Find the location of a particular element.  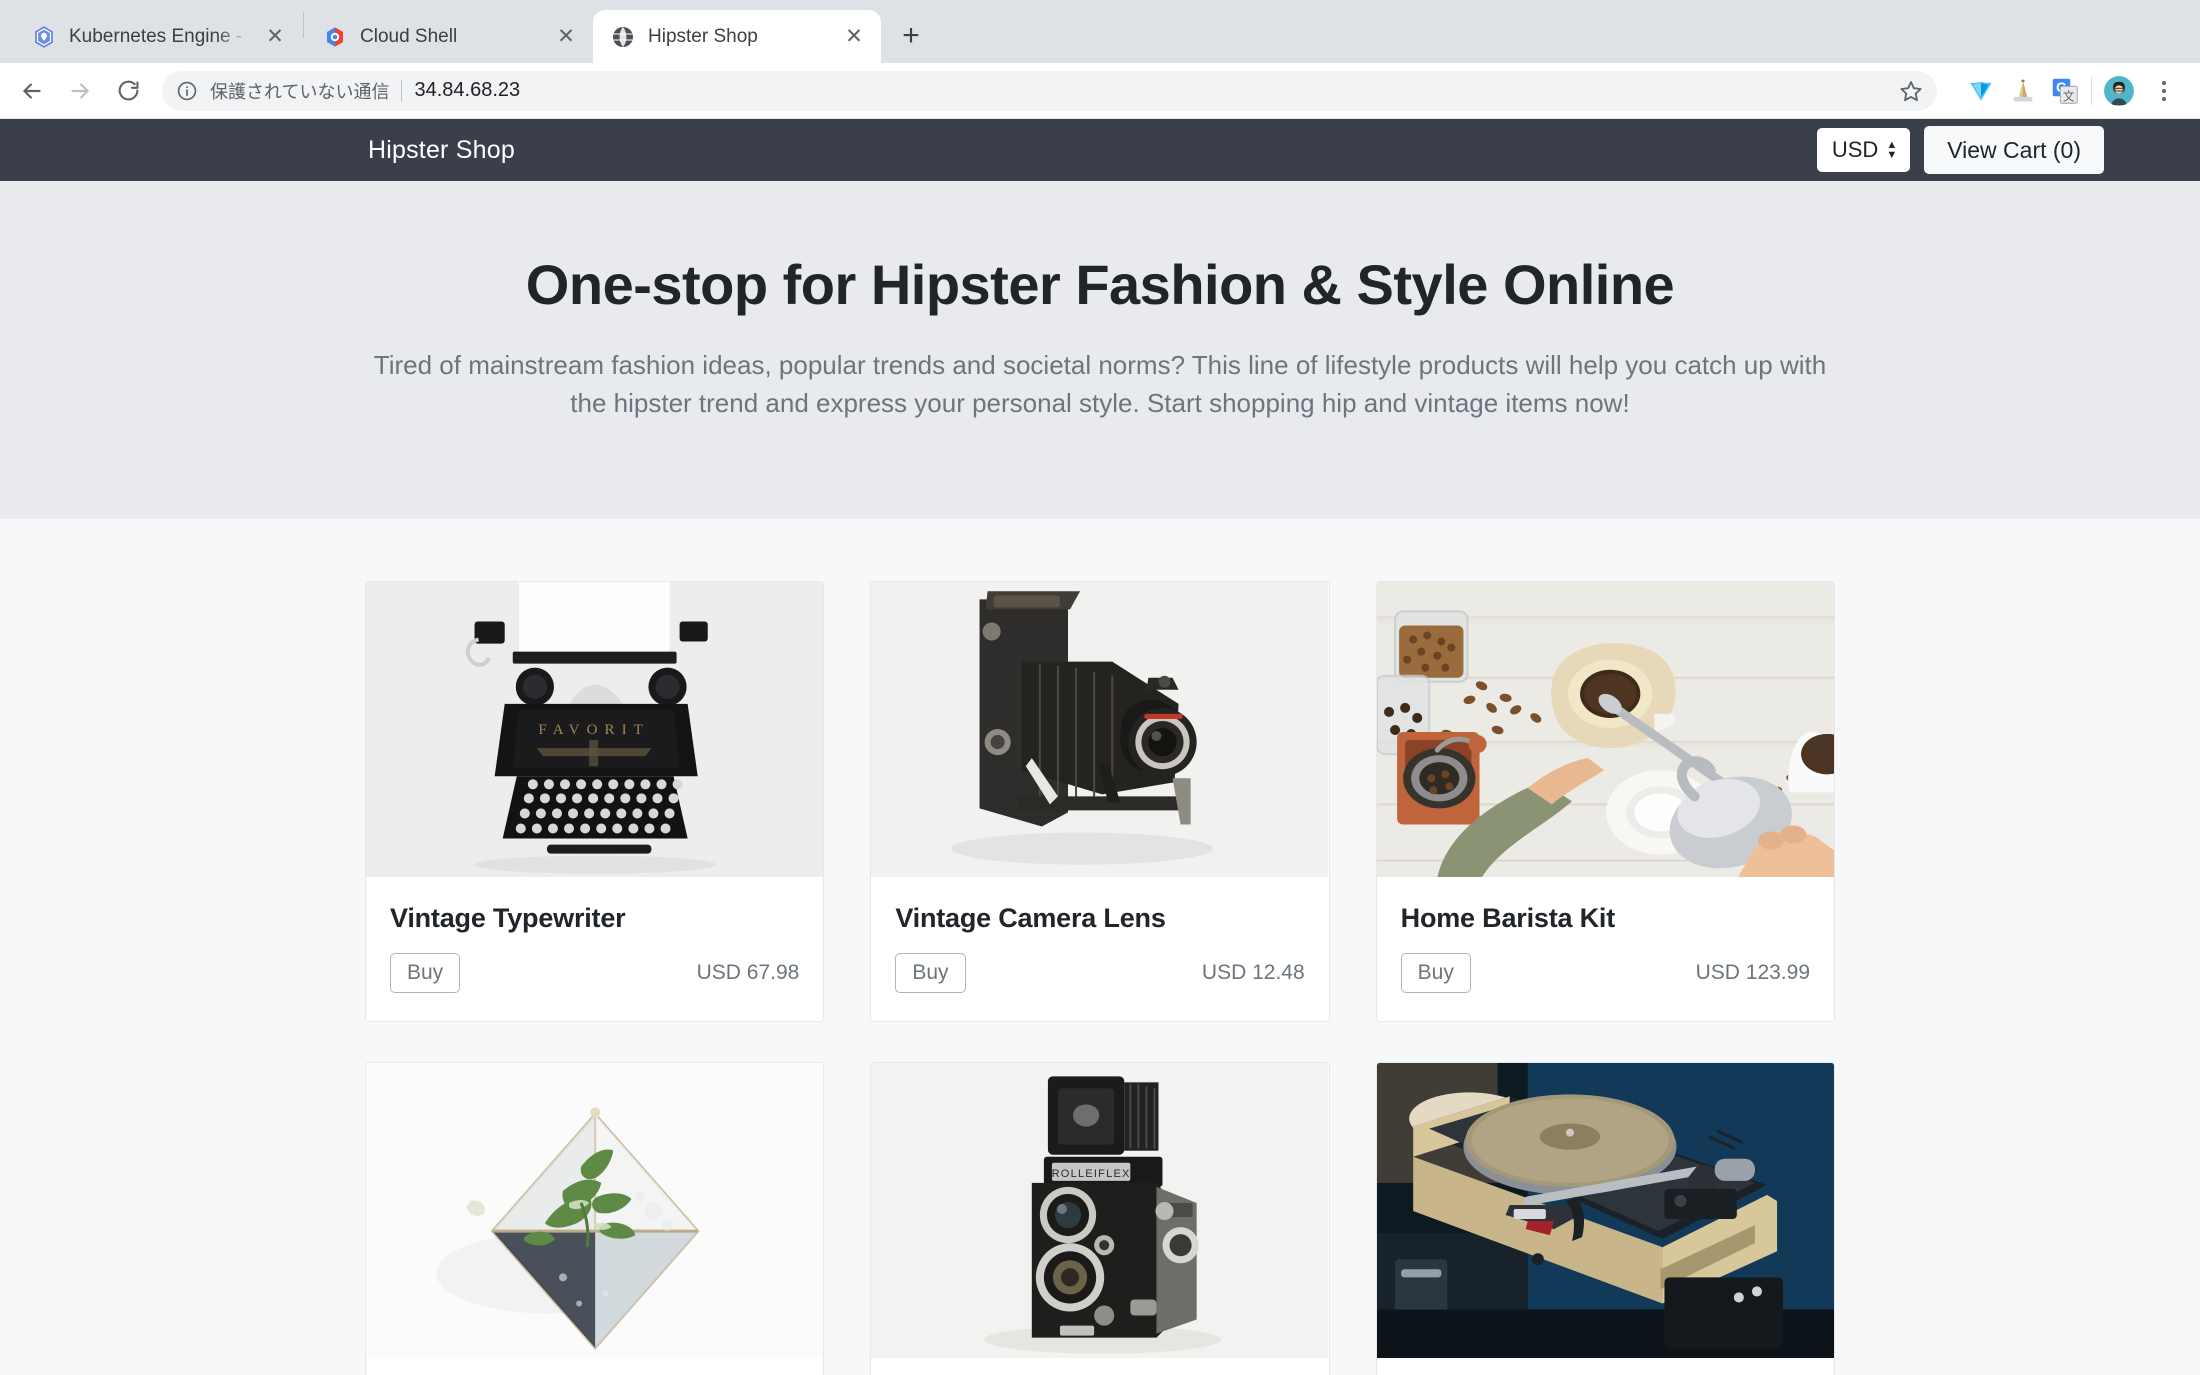

product-name: Vintage Typewriter is located at coordinates (508, 917).